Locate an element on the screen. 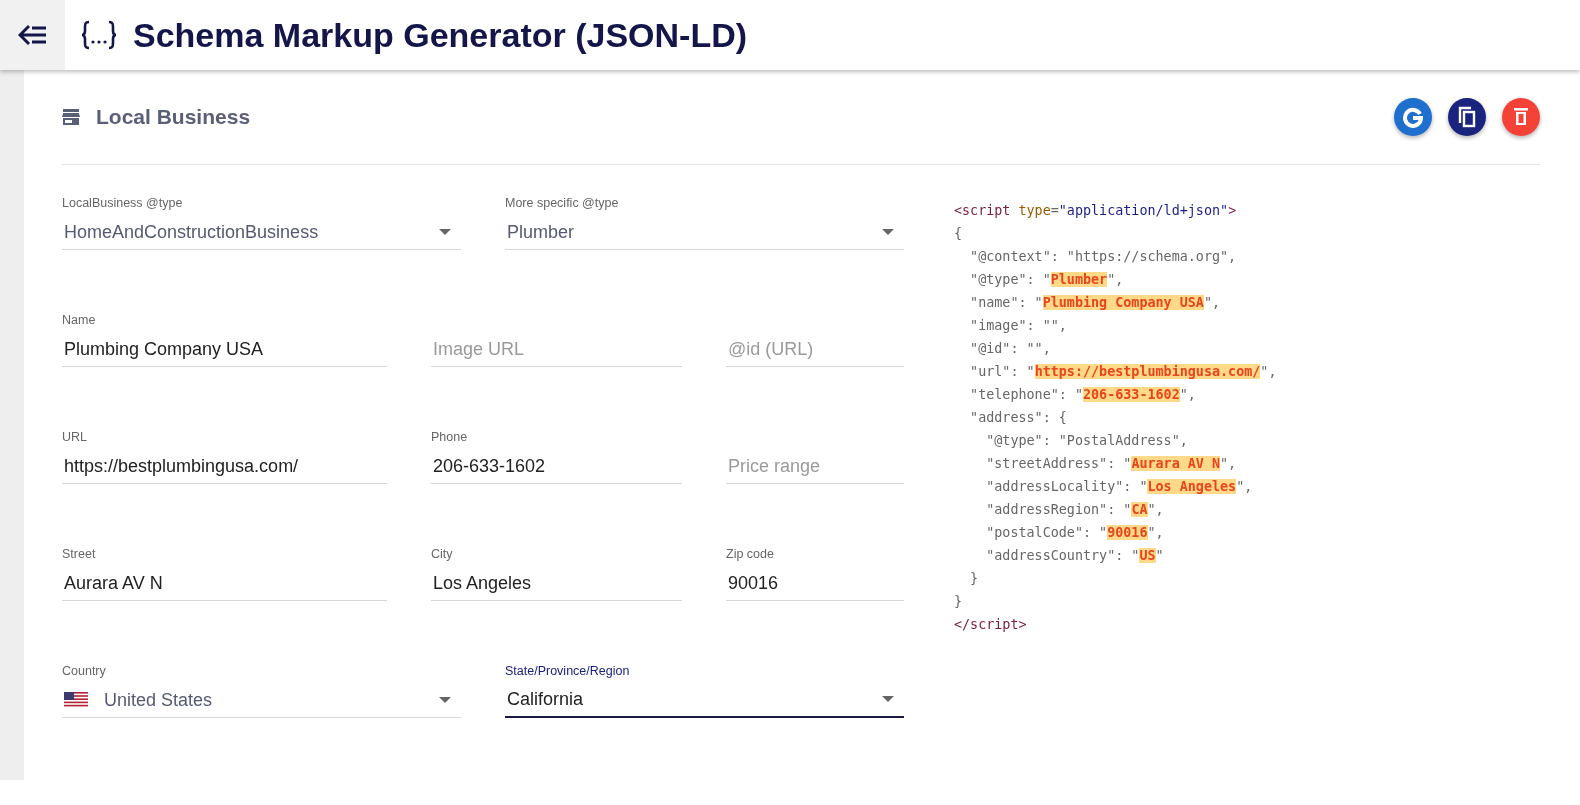 This screenshot has width=1580, height=805. field-label: City is located at coordinates (442, 554).